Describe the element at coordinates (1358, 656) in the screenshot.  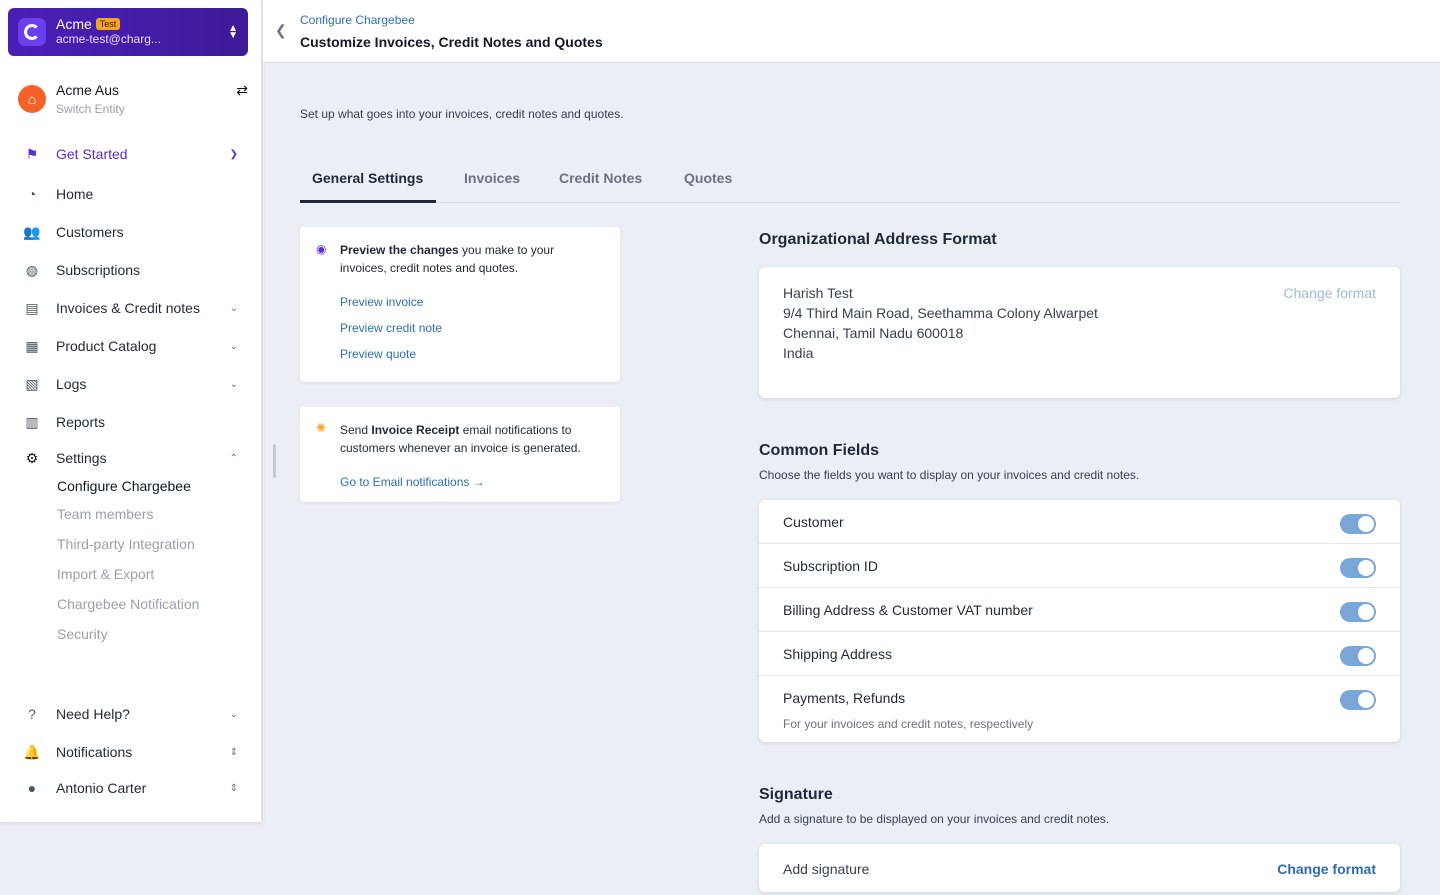
I see `shipping-address-toggle` at that location.